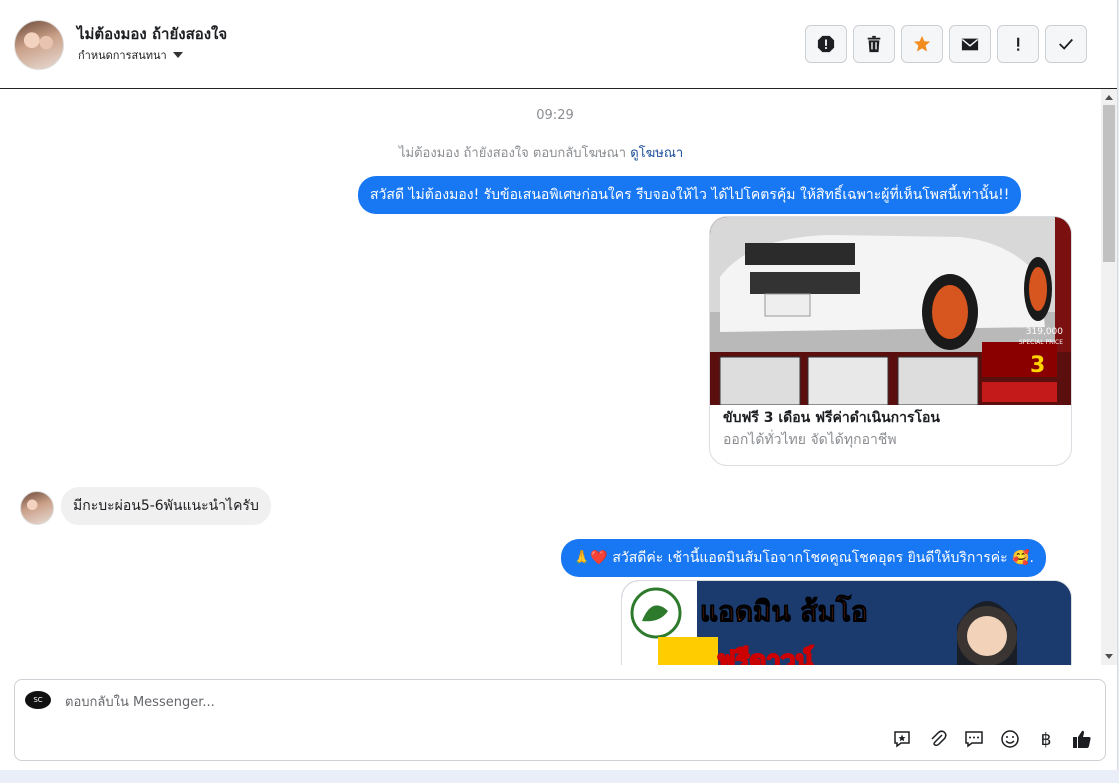 The height and width of the screenshot is (783, 1119). I want to click on done-button, so click(1066, 44).